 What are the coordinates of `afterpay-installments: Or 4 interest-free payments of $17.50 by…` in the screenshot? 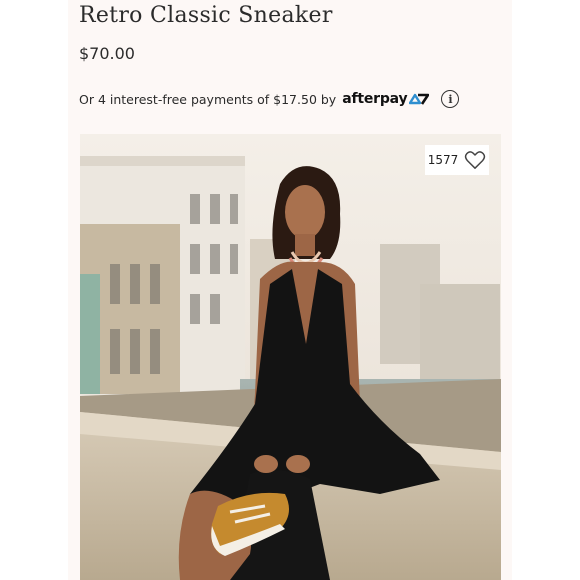 It's located at (269, 99).